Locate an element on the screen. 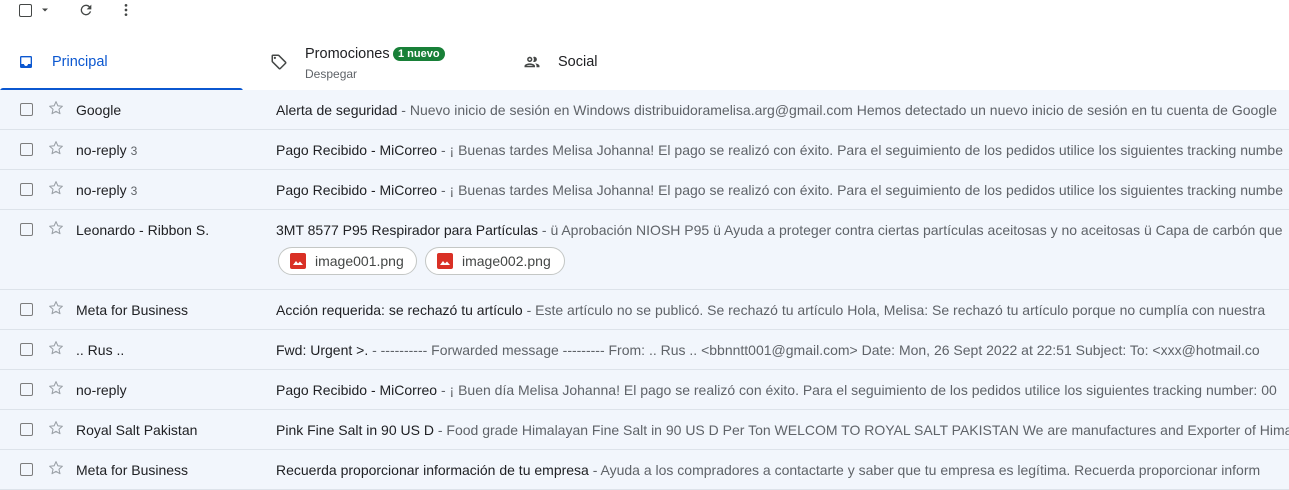  more-vertical-icon is located at coordinates (126, 10).